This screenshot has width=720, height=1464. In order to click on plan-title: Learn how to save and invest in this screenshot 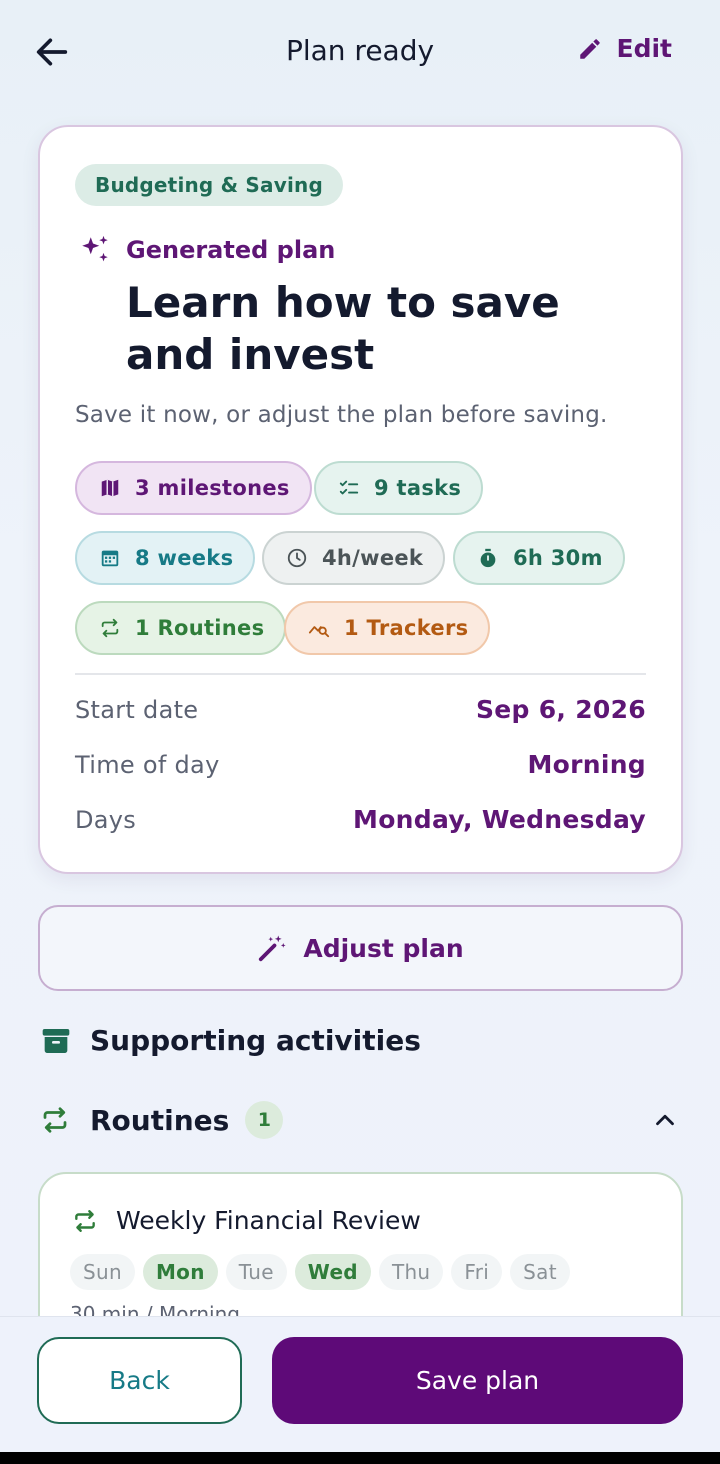, I will do `click(343, 328)`.